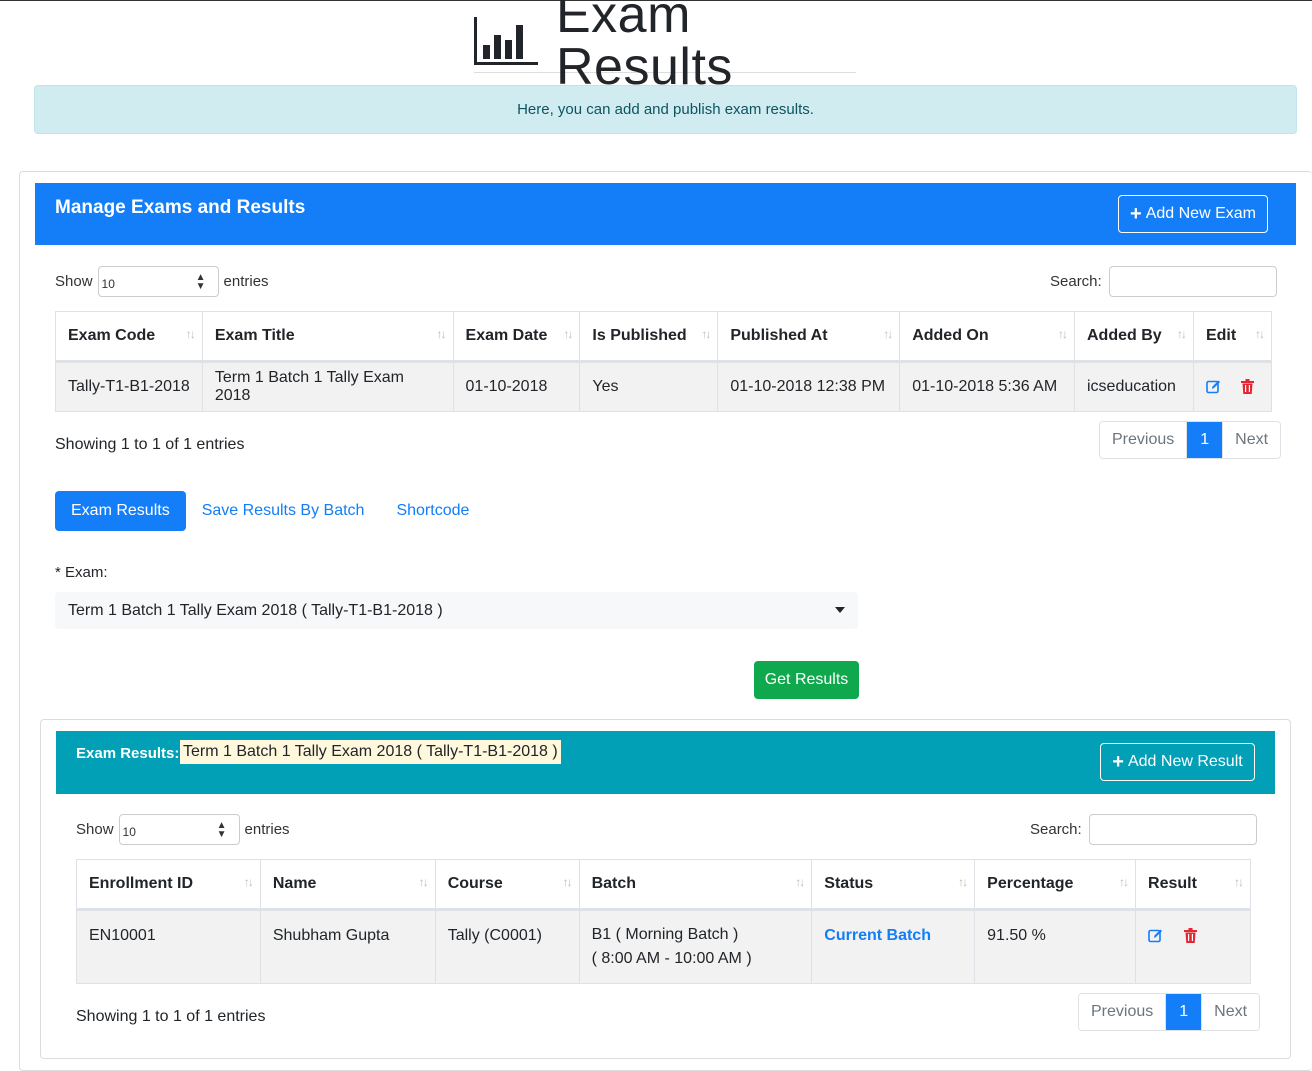 The width and height of the screenshot is (1312, 1071). Describe the element at coordinates (806, 680) in the screenshot. I see `get-results-button: Get Results` at that location.